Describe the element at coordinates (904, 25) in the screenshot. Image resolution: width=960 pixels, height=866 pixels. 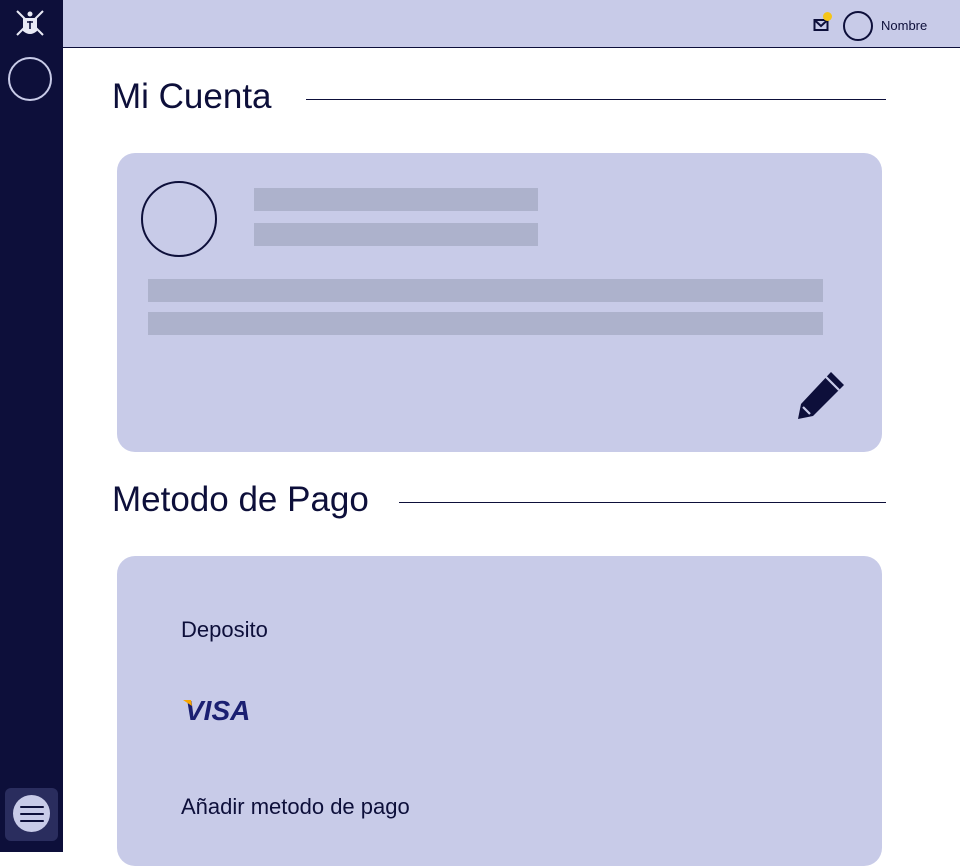
I see `user-name: Nombre` at that location.